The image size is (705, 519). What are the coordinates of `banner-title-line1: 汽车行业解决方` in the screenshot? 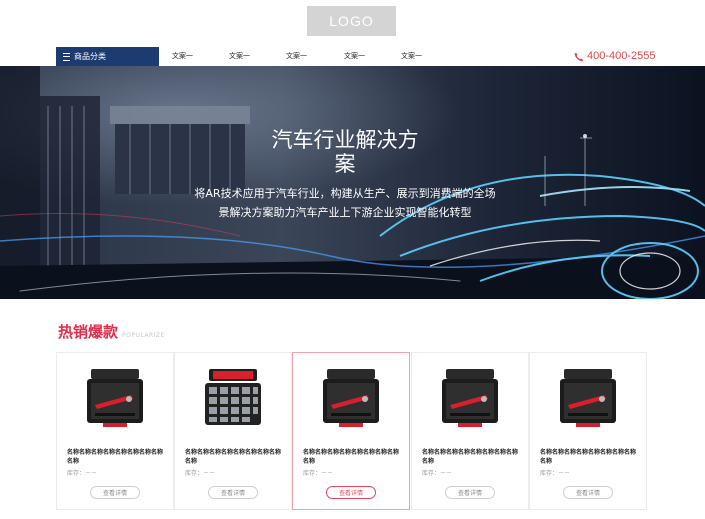 It's located at (345, 140).